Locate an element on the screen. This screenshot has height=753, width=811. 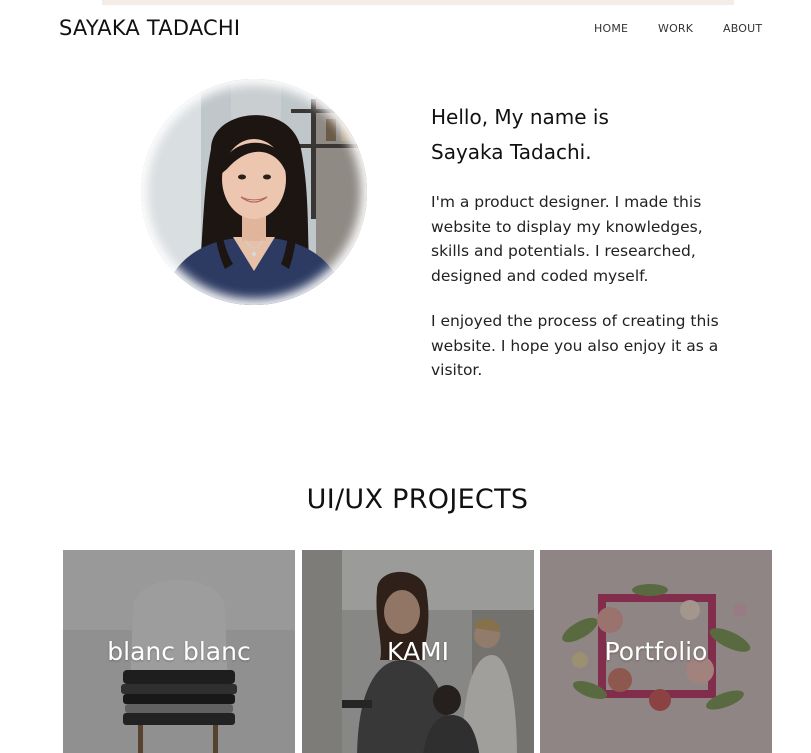
project-card-label: Portfolio is located at coordinates (656, 651).